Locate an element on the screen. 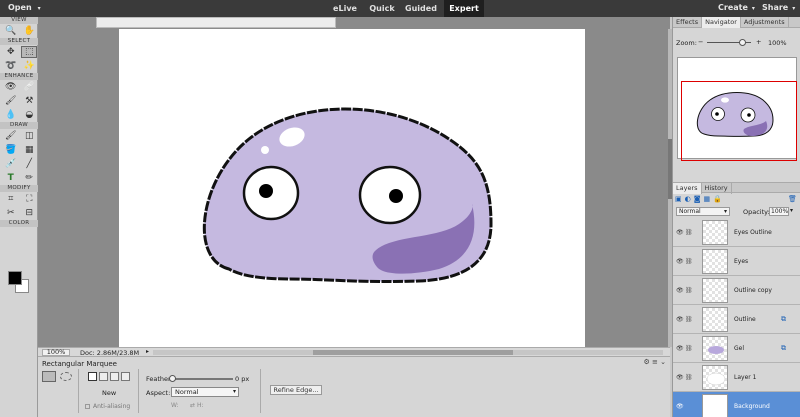 This screenshot has width=800, height=417. mode-intersect-icon is located at coordinates (125, 376).